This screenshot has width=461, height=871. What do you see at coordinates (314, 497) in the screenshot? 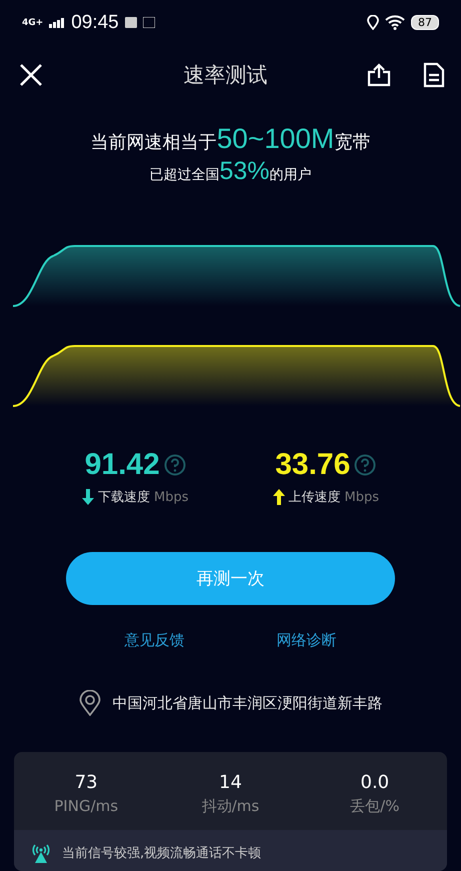
I see `speed-label: 上传速度` at bounding box center [314, 497].